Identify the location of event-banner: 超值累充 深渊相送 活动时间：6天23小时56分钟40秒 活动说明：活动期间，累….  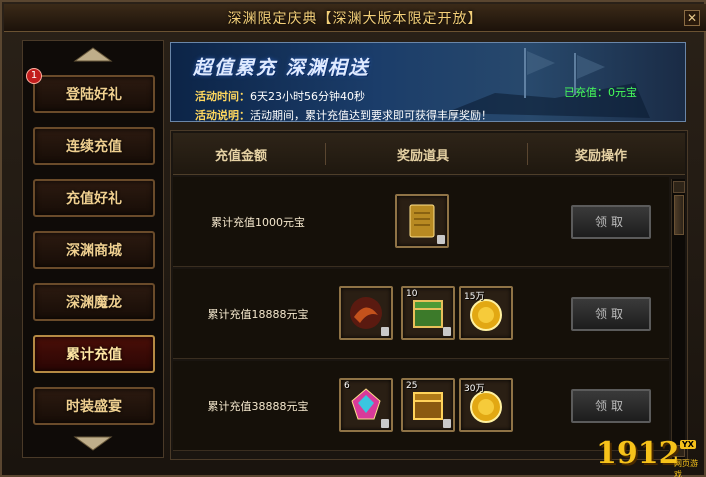
(428, 82).